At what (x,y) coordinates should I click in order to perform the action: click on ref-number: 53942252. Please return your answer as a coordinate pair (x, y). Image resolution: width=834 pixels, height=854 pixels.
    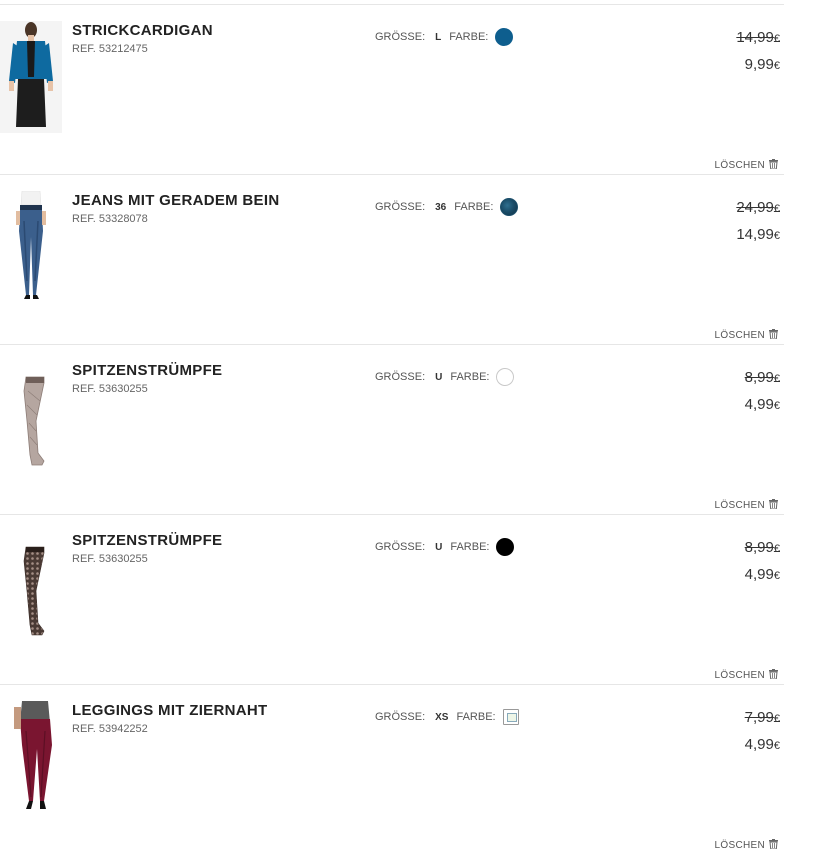
    Looking at the image, I should click on (123, 729).